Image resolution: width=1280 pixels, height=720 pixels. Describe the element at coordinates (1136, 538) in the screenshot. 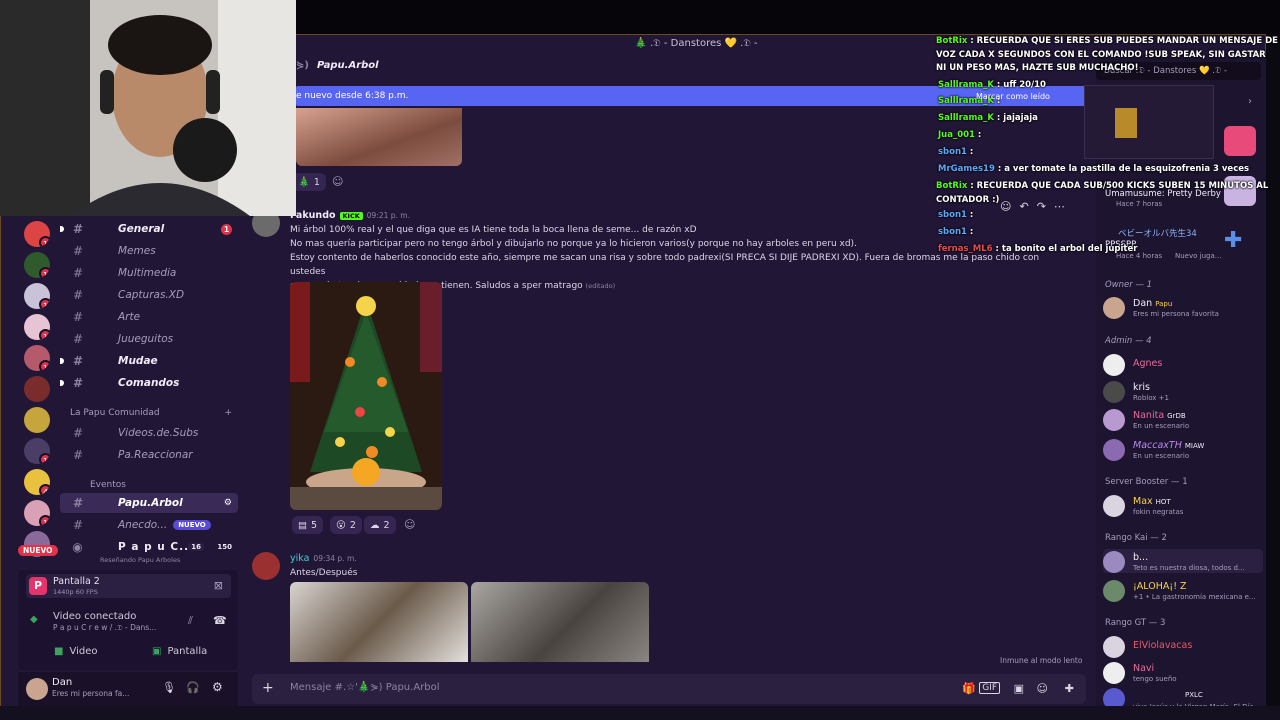

I see `role-header-kai: Rango Kai — 2` at that location.